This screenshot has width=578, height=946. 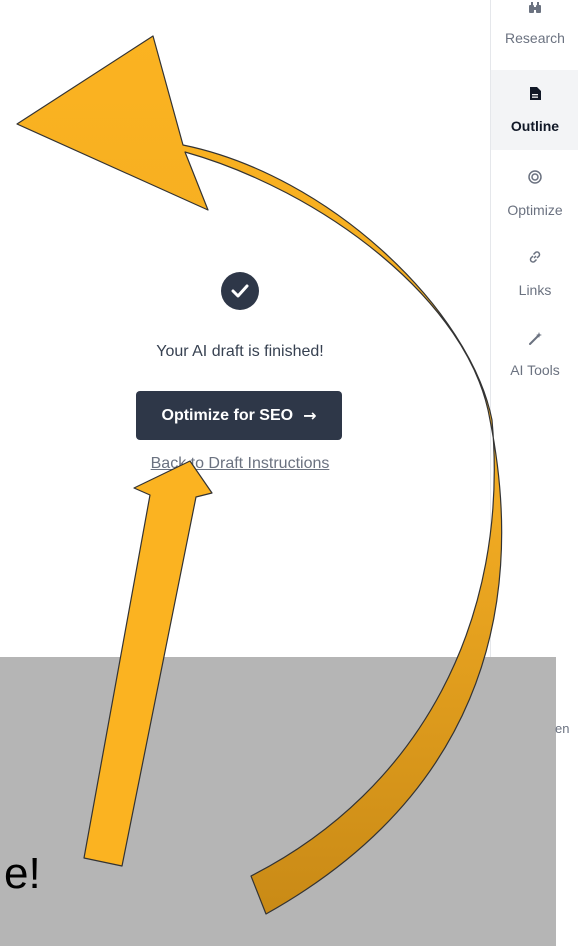 What do you see at coordinates (535, 126) in the screenshot?
I see `sidebar-item-label: Outline` at bounding box center [535, 126].